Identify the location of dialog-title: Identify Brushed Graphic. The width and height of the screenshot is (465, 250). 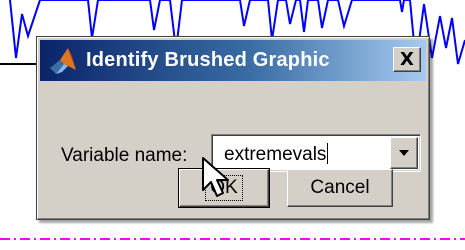
(208, 60).